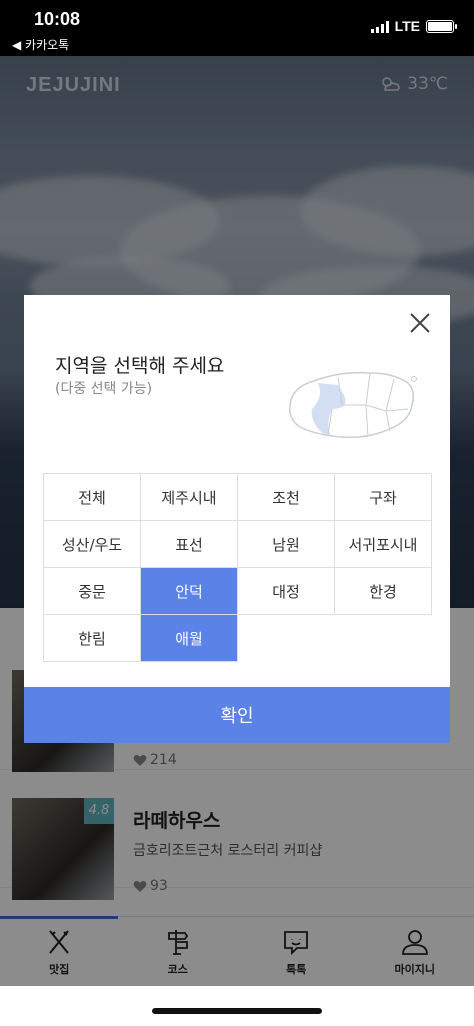  What do you see at coordinates (286, 591) in the screenshot?
I see `region-option-daejeong: 대정` at bounding box center [286, 591].